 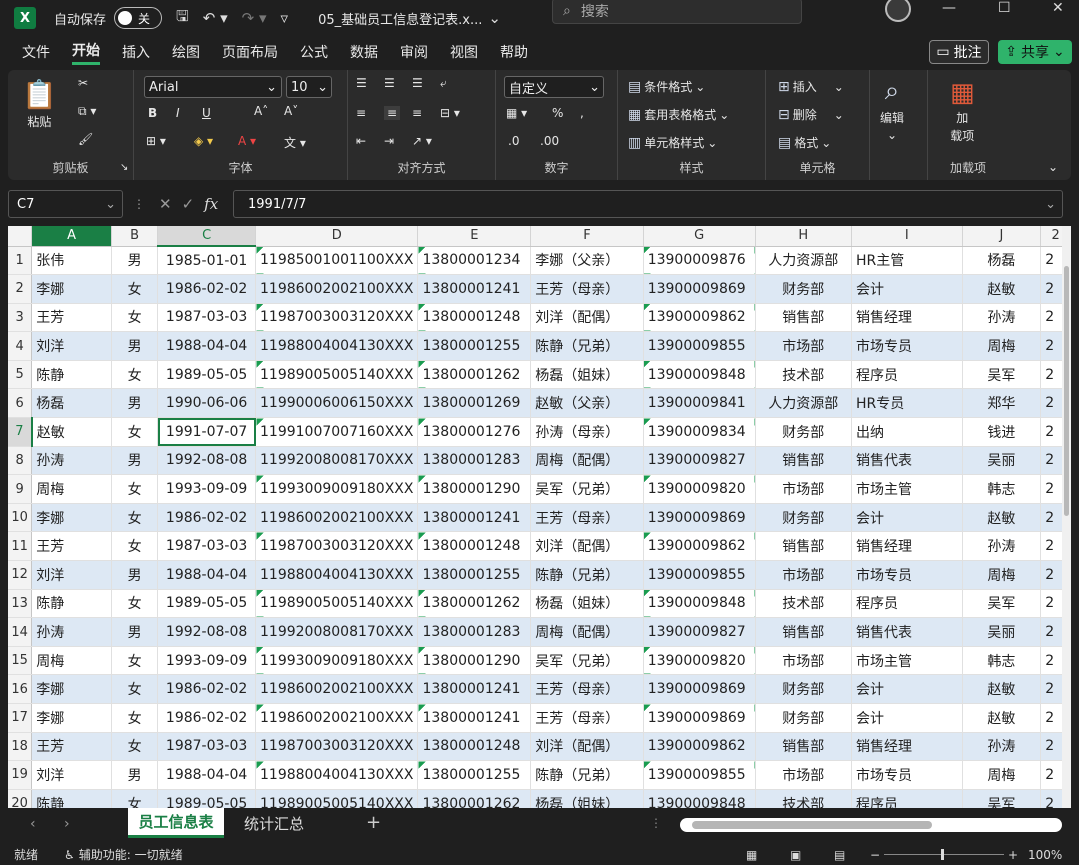 I want to click on table-cell: 市场专员, so click(x=907, y=775).